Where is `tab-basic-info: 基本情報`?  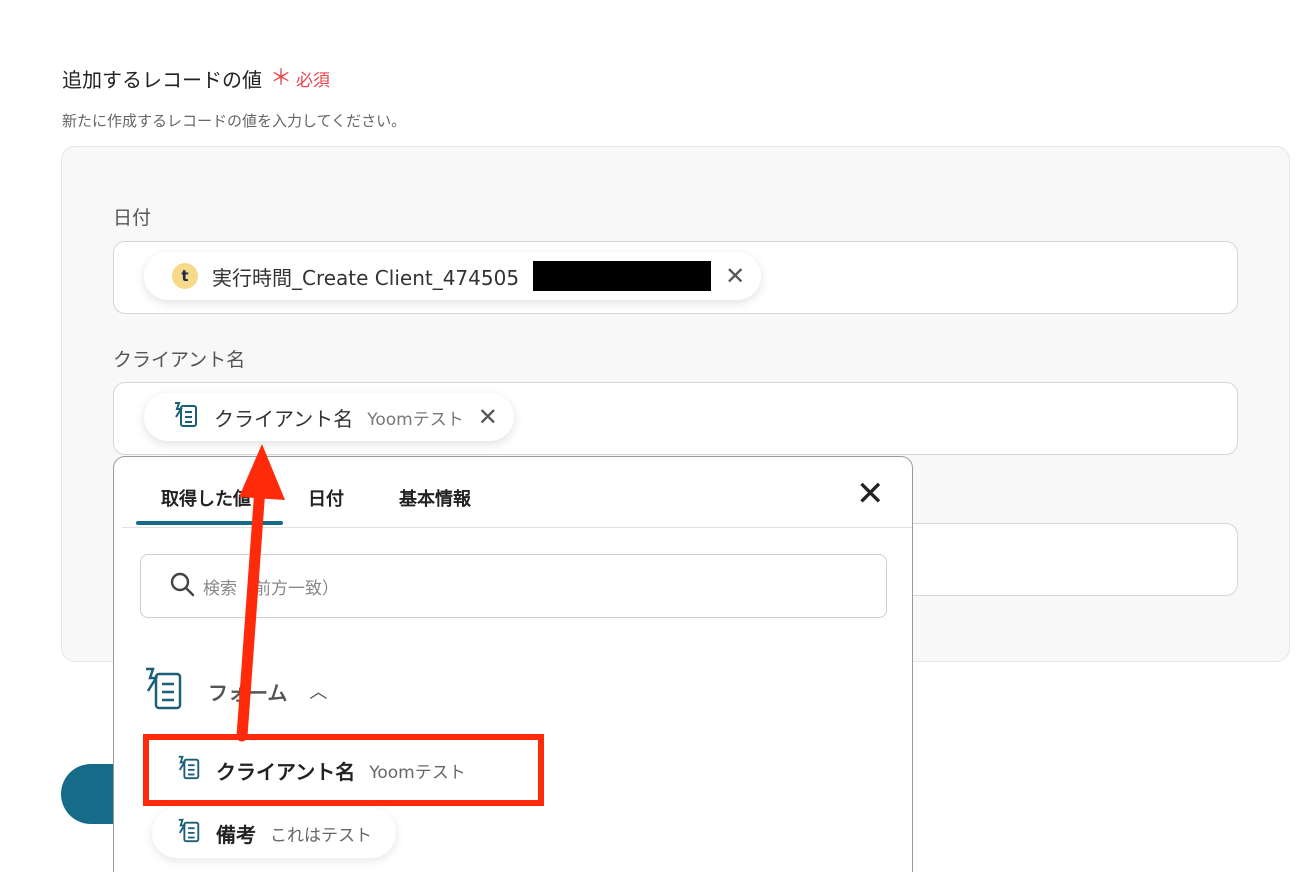
tab-basic-info: 基本情報 is located at coordinates (435, 498).